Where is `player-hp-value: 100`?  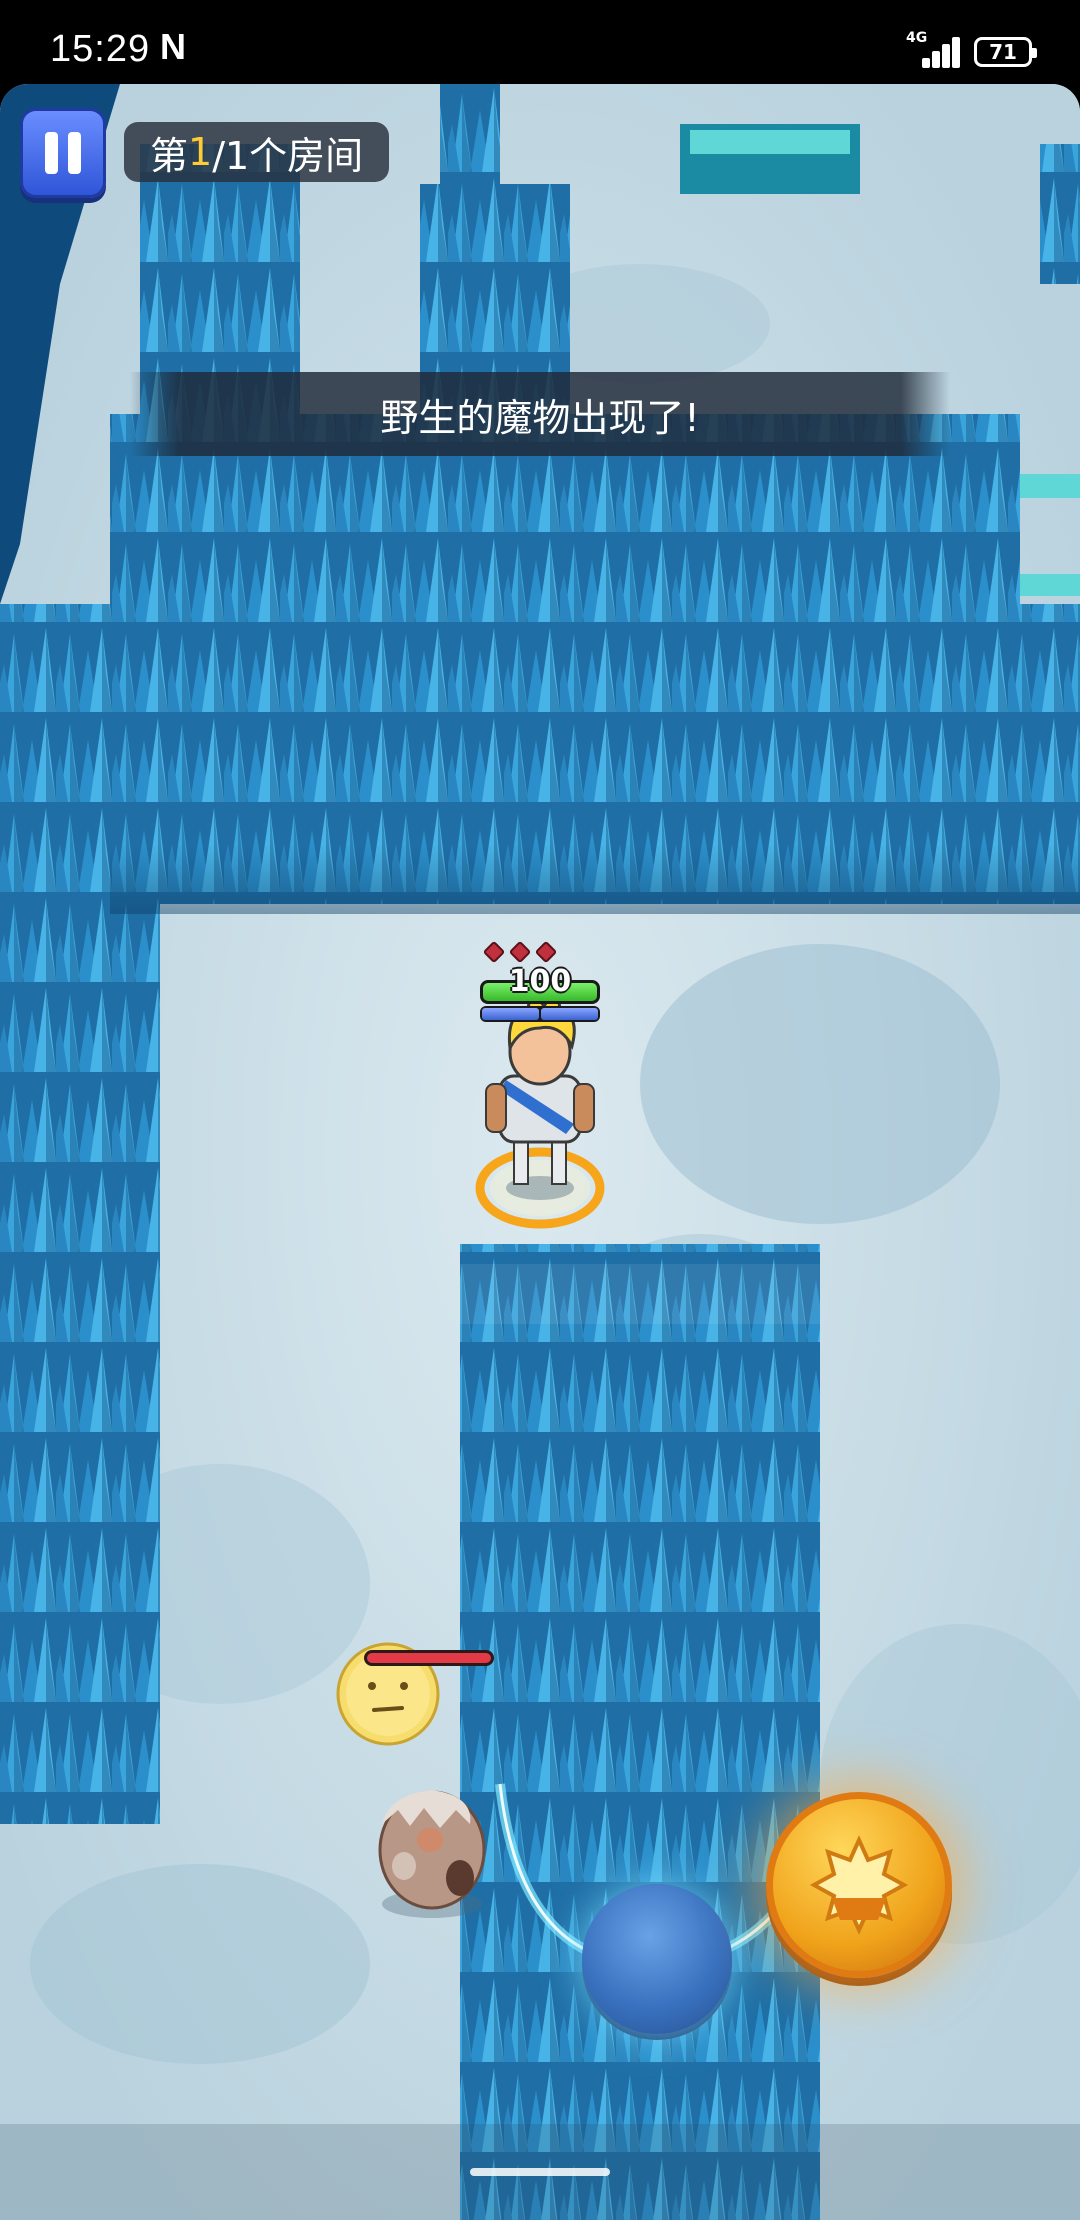
player-hp-value: 100 is located at coordinates (540, 981).